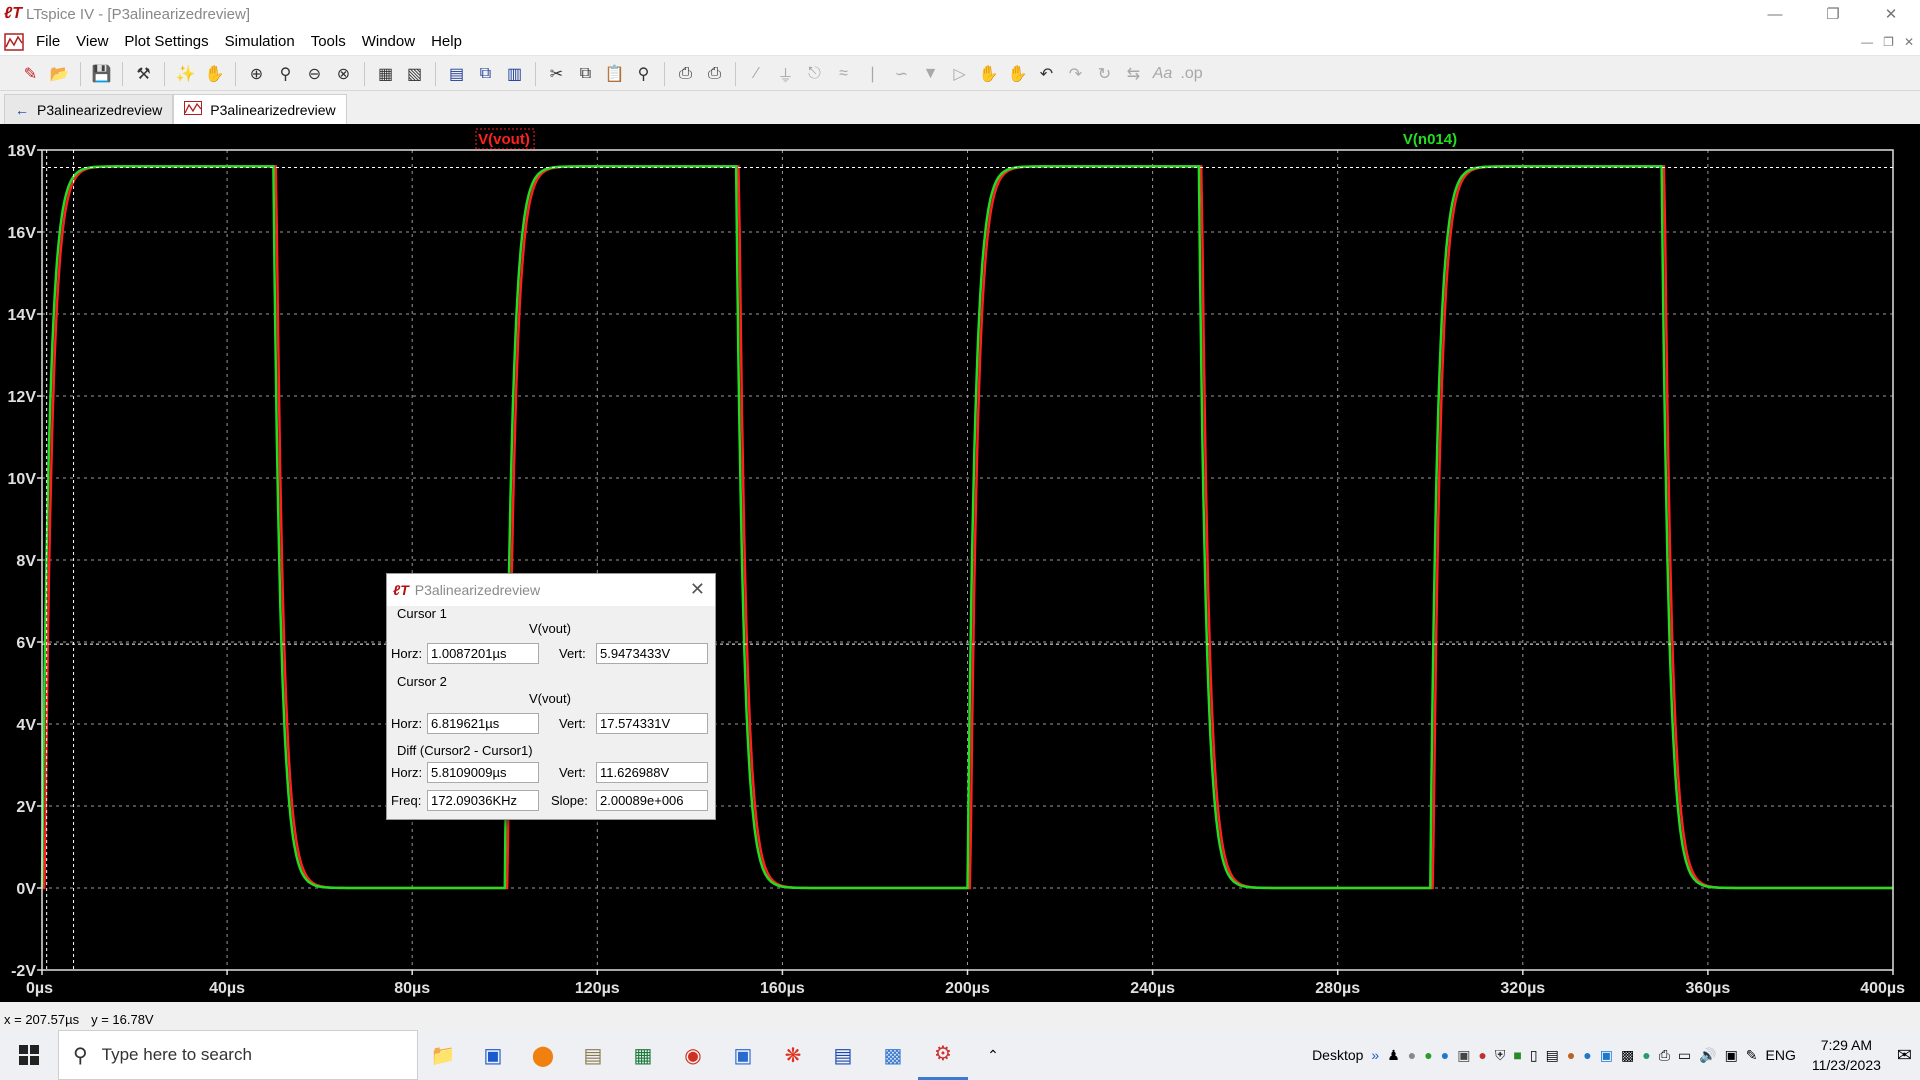 The height and width of the screenshot is (1080, 1920). What do you see at coordinates (1046, 74) in the screenshot?
I see `undo-icon: ↶` at bounding box center [1046, 74].